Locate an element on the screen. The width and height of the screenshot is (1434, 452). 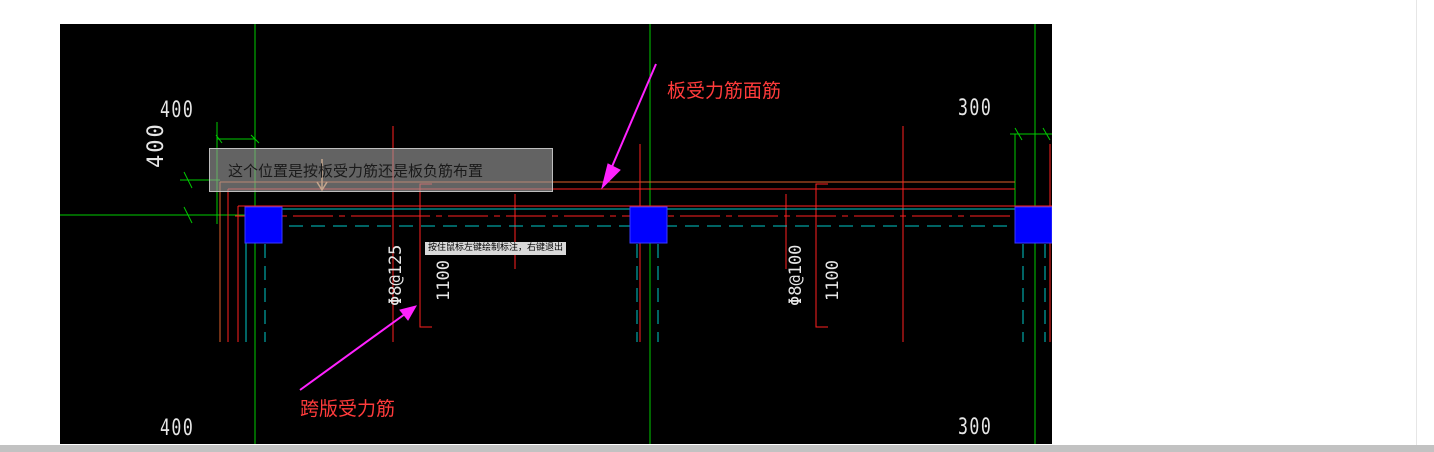
dimension-top-left: 400 is located at coordinates (177, 110).